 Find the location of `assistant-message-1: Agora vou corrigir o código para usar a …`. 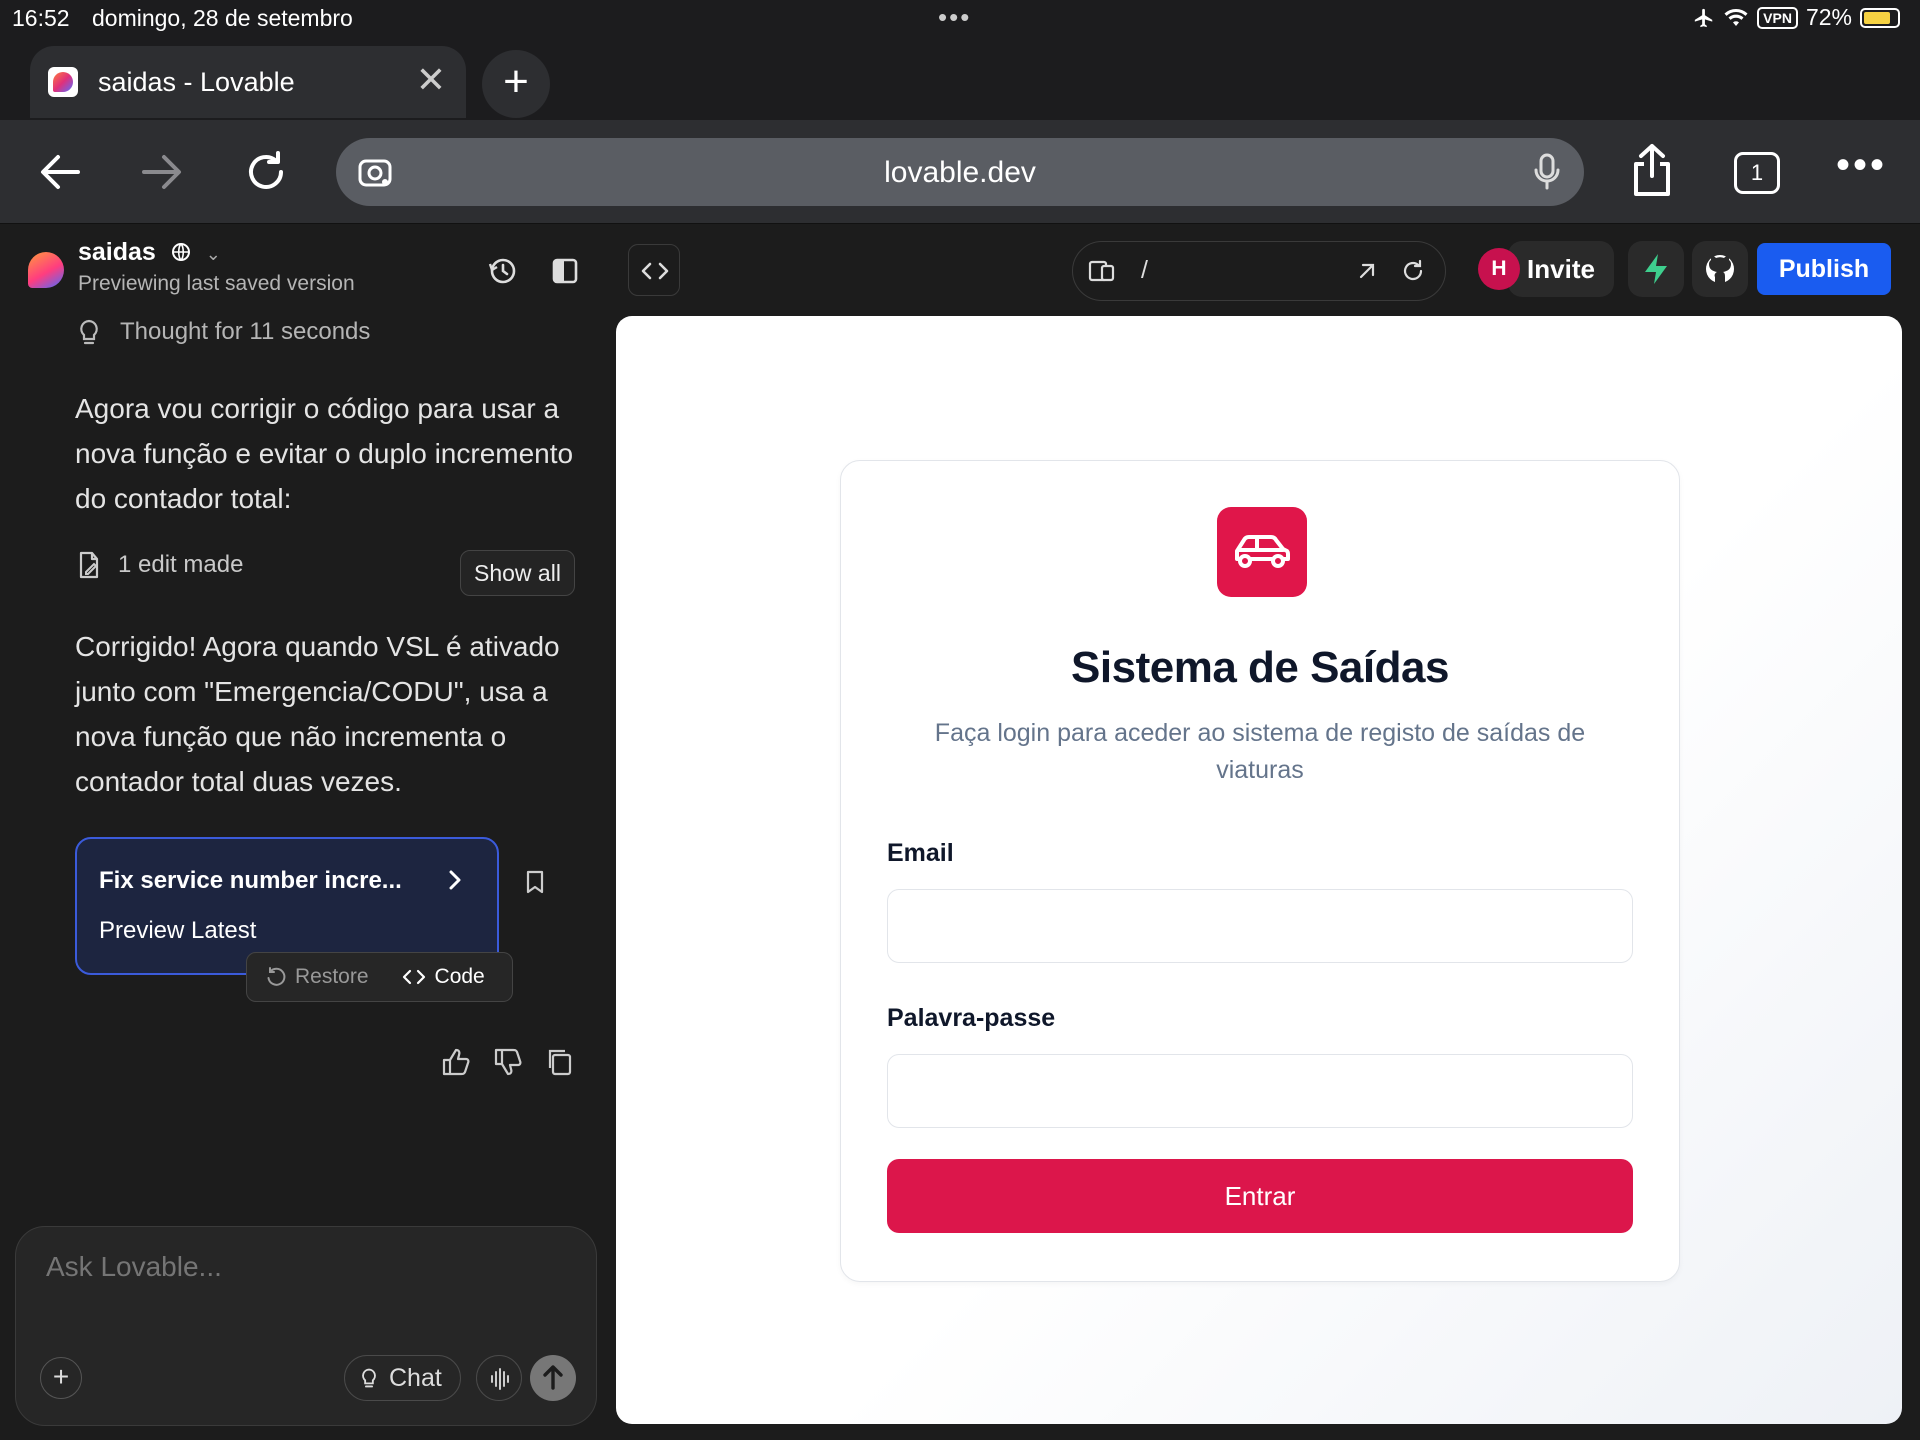

assistant-message-1: Agora vou corrigir o código para usar a … is located at coordinates (324, 453).